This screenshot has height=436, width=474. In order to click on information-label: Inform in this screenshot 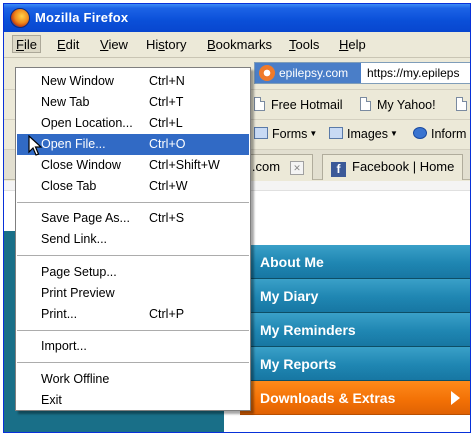, I will do `click(449, 134)`.